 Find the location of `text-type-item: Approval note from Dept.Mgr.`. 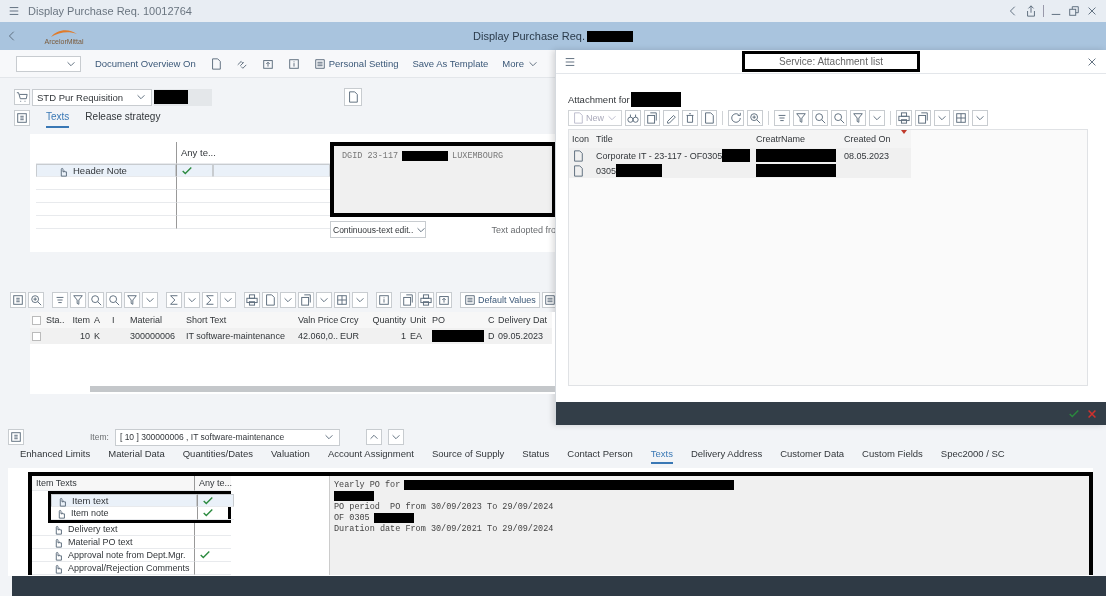

text-type-item: Approval note from Dept.Mgr. is located at coordinates (113, 555).